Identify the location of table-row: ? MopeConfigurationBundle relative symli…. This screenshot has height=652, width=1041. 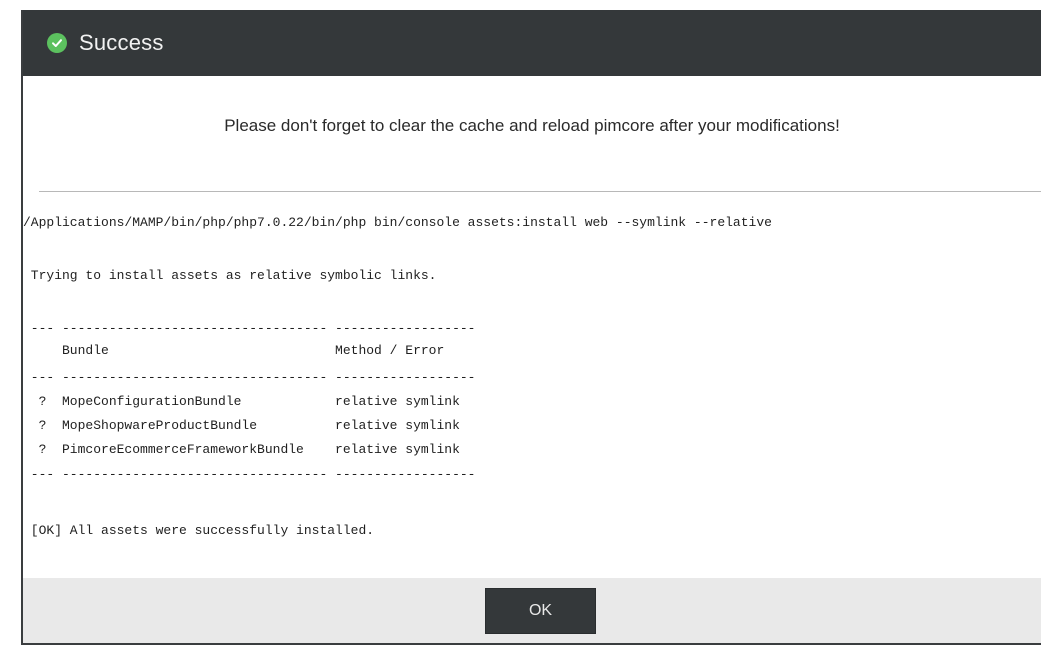
(241, 401).